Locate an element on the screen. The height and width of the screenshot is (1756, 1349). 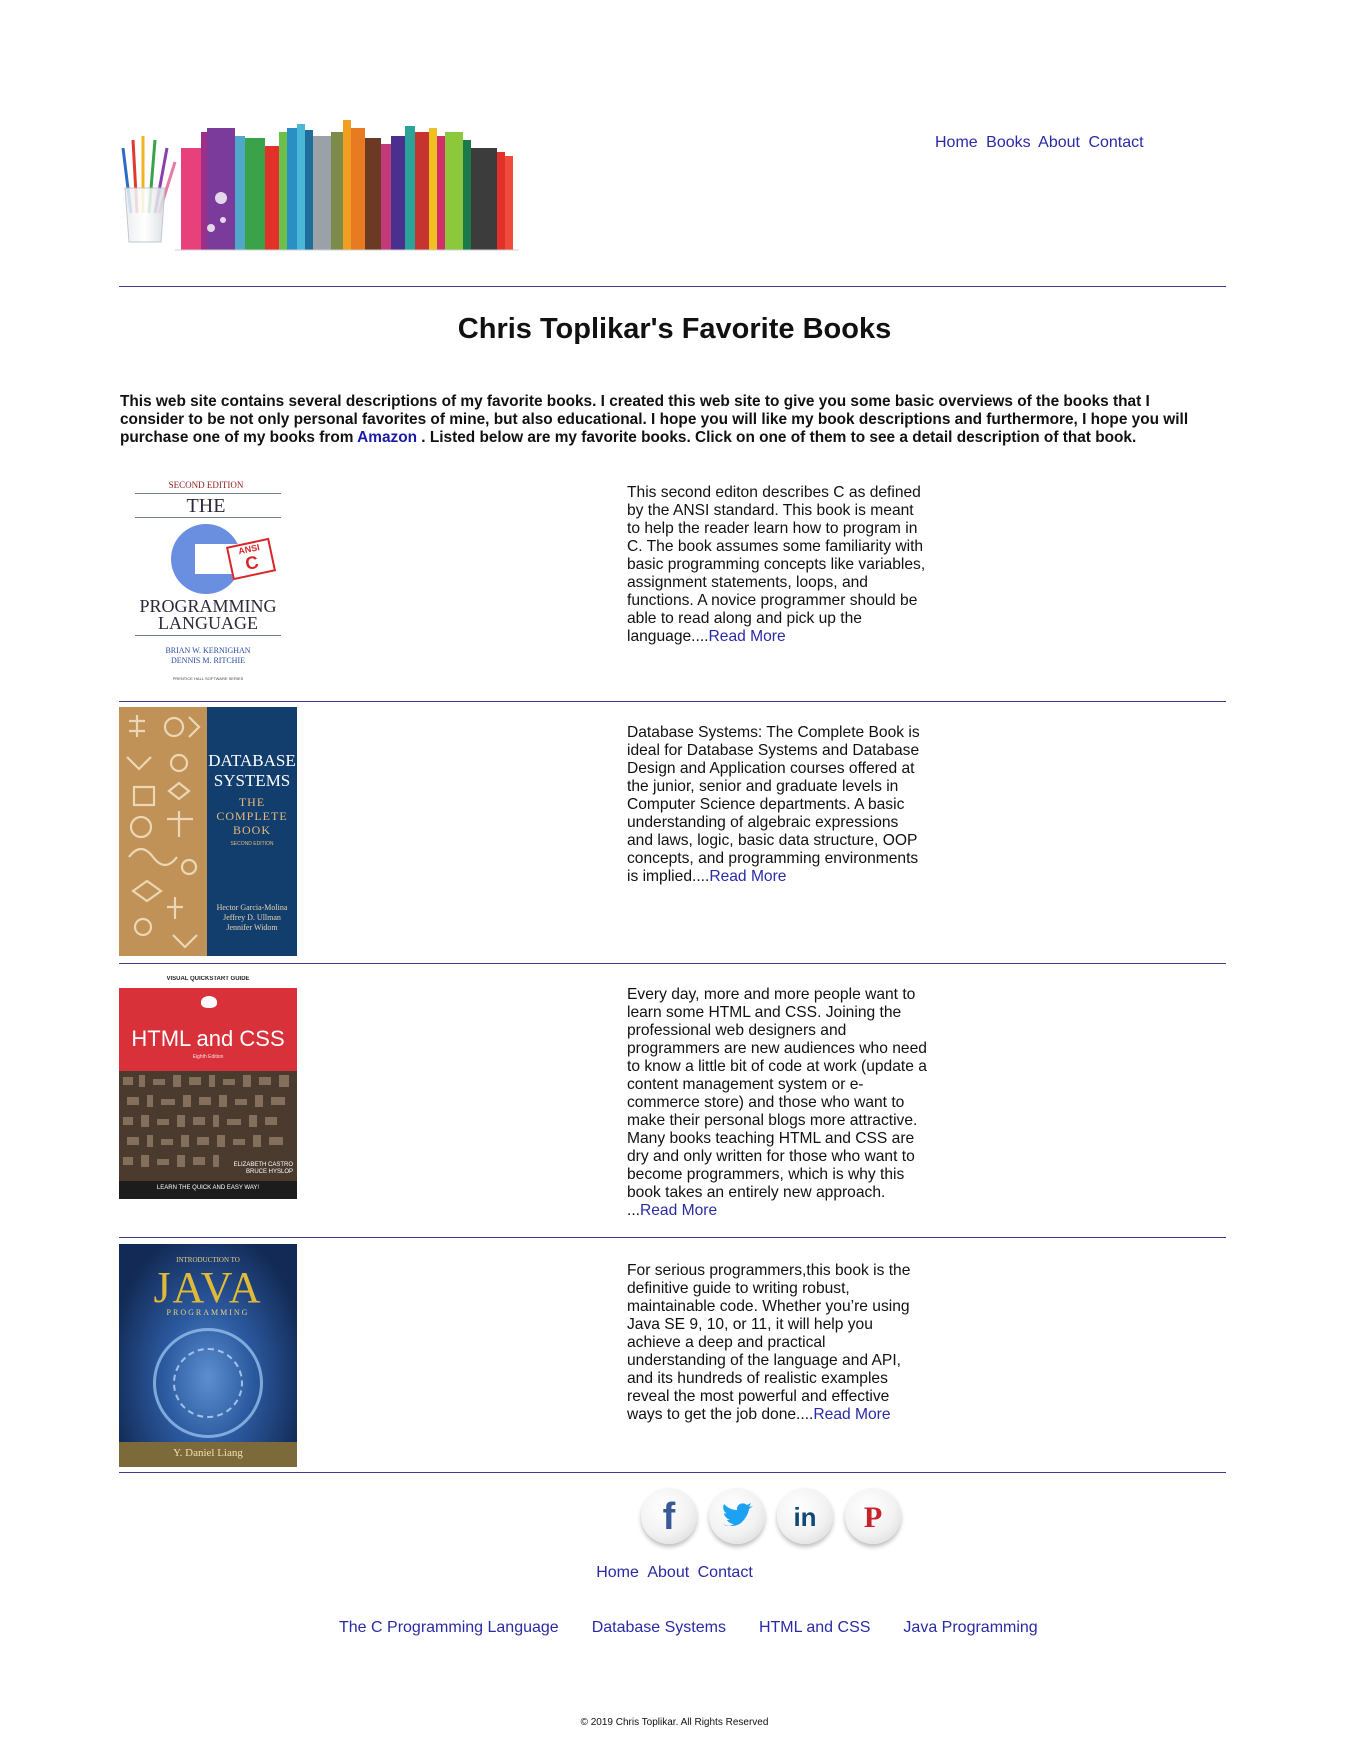
footer-link-about: About is located at coordinates (668, 1572).